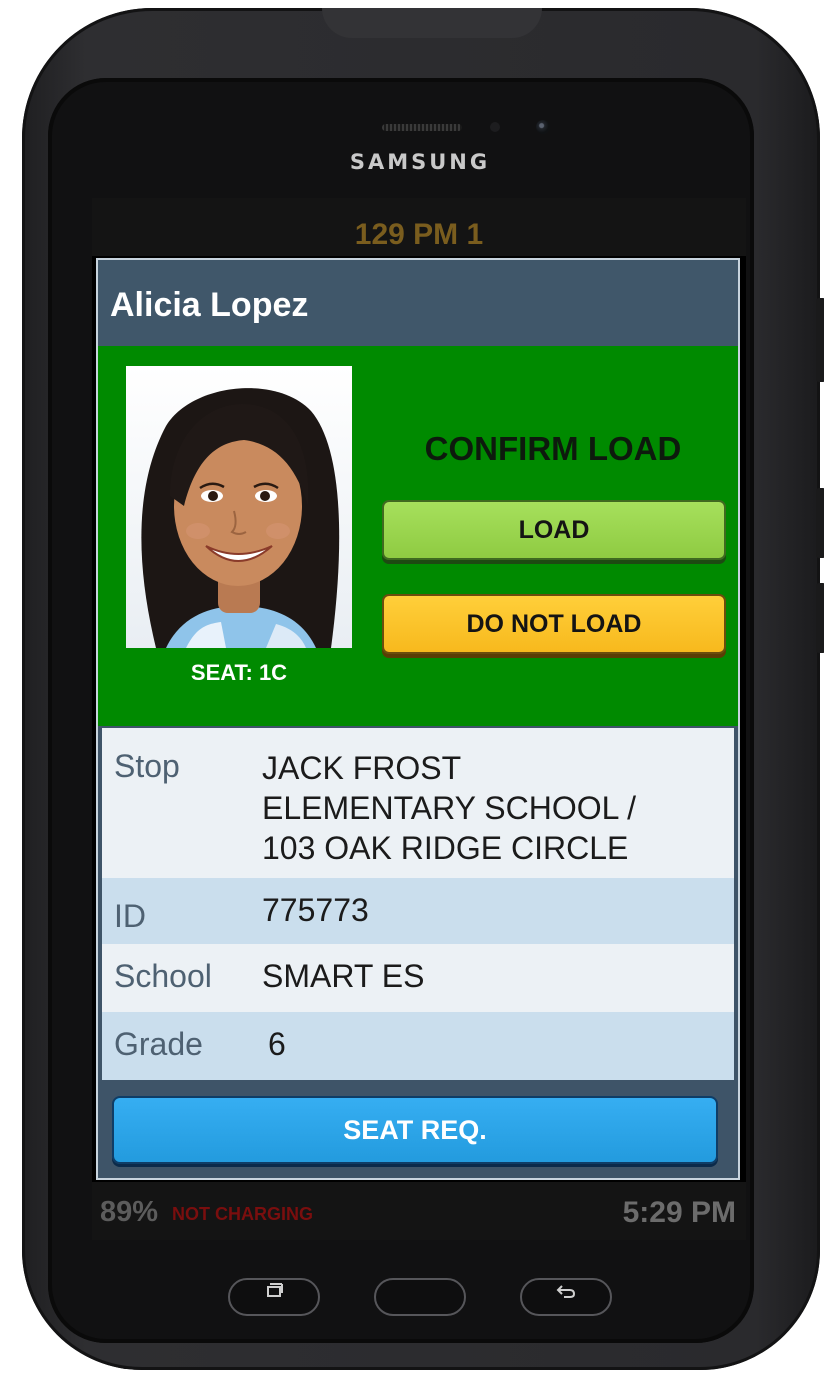 The image size is (824, 1376). What do you see at coordinates (495, 127) in the screenshot?
I see `proximity-sensor` at bounding box center [495, 127].